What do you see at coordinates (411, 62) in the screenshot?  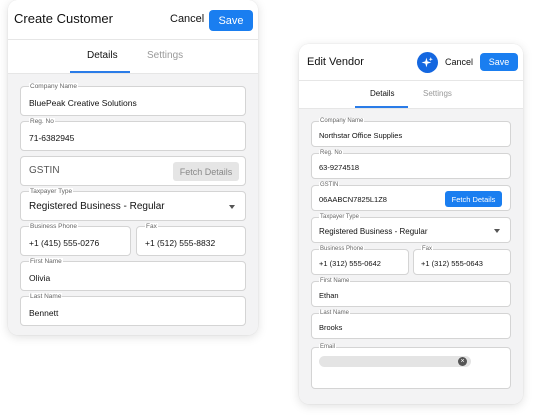 I see `dialog-header: Edit Vendor Cancel Save` at bounding box center [411, 62].